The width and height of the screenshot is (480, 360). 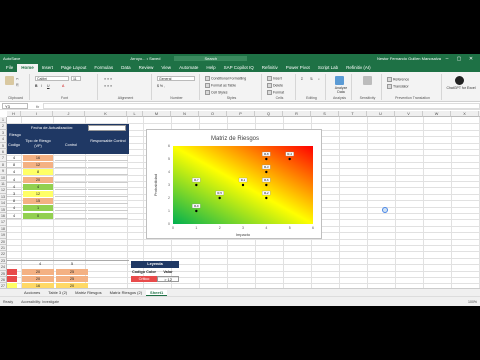 What do you see at coordinates (157, 292) in the screenshot?
I see `sheet-tab: Sheet1` at bounding box center [157, 292].